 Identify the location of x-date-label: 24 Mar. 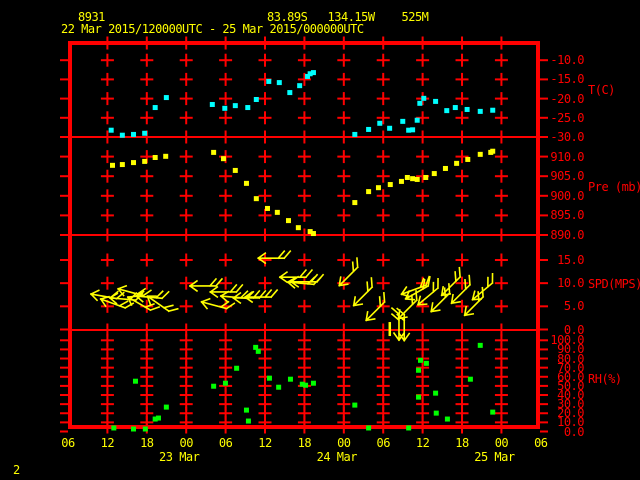
(337, 457).